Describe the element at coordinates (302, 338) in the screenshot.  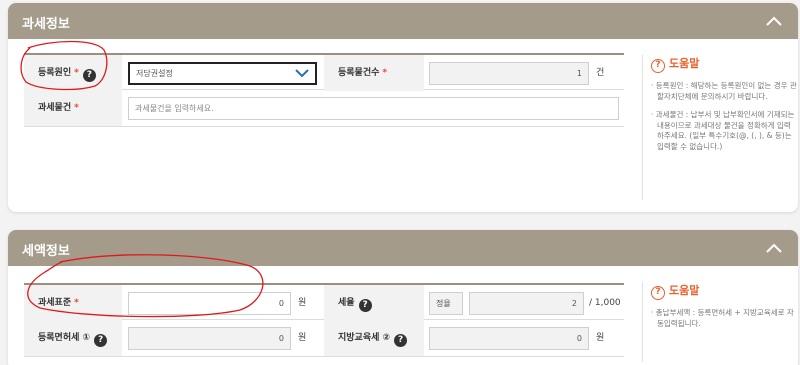
I see `reg-tax-unit: 원` at that location.